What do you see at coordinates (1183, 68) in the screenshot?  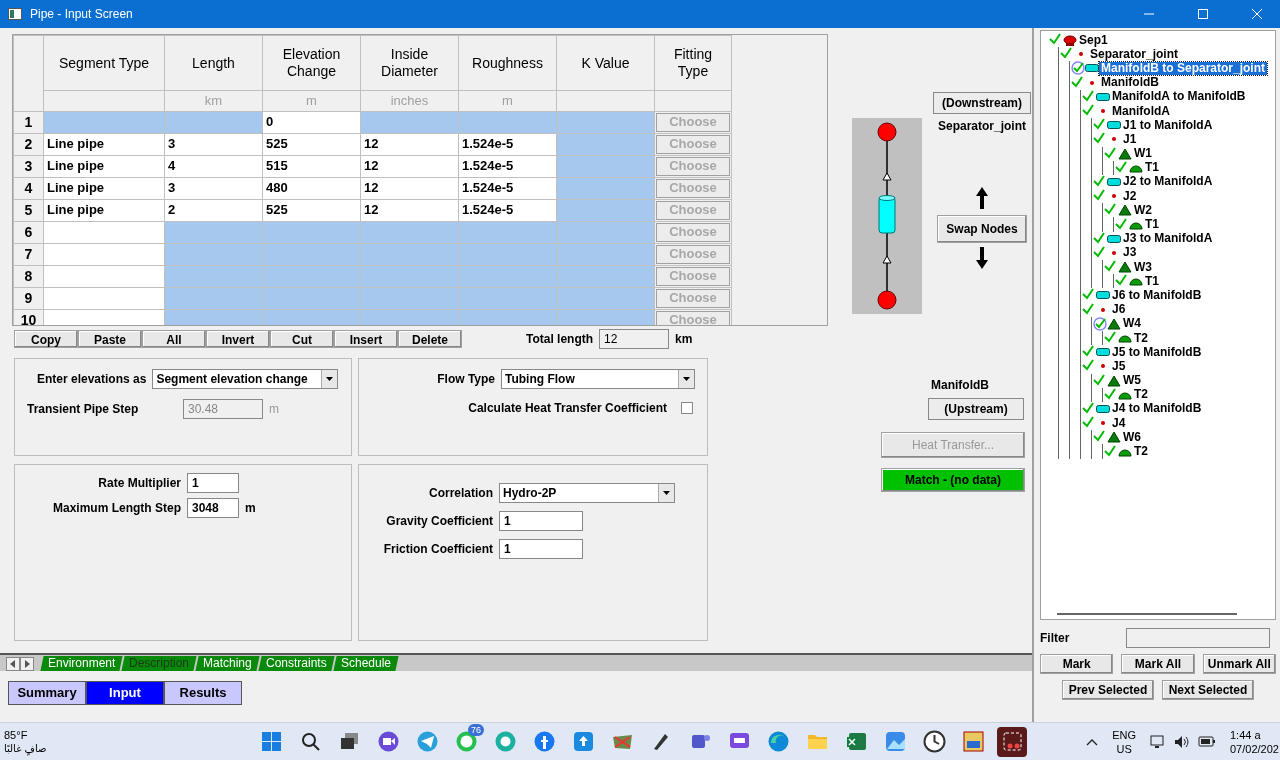 I see `tree-item: ManifoldB to Separator_joint` at bounding box center [1183, 68].